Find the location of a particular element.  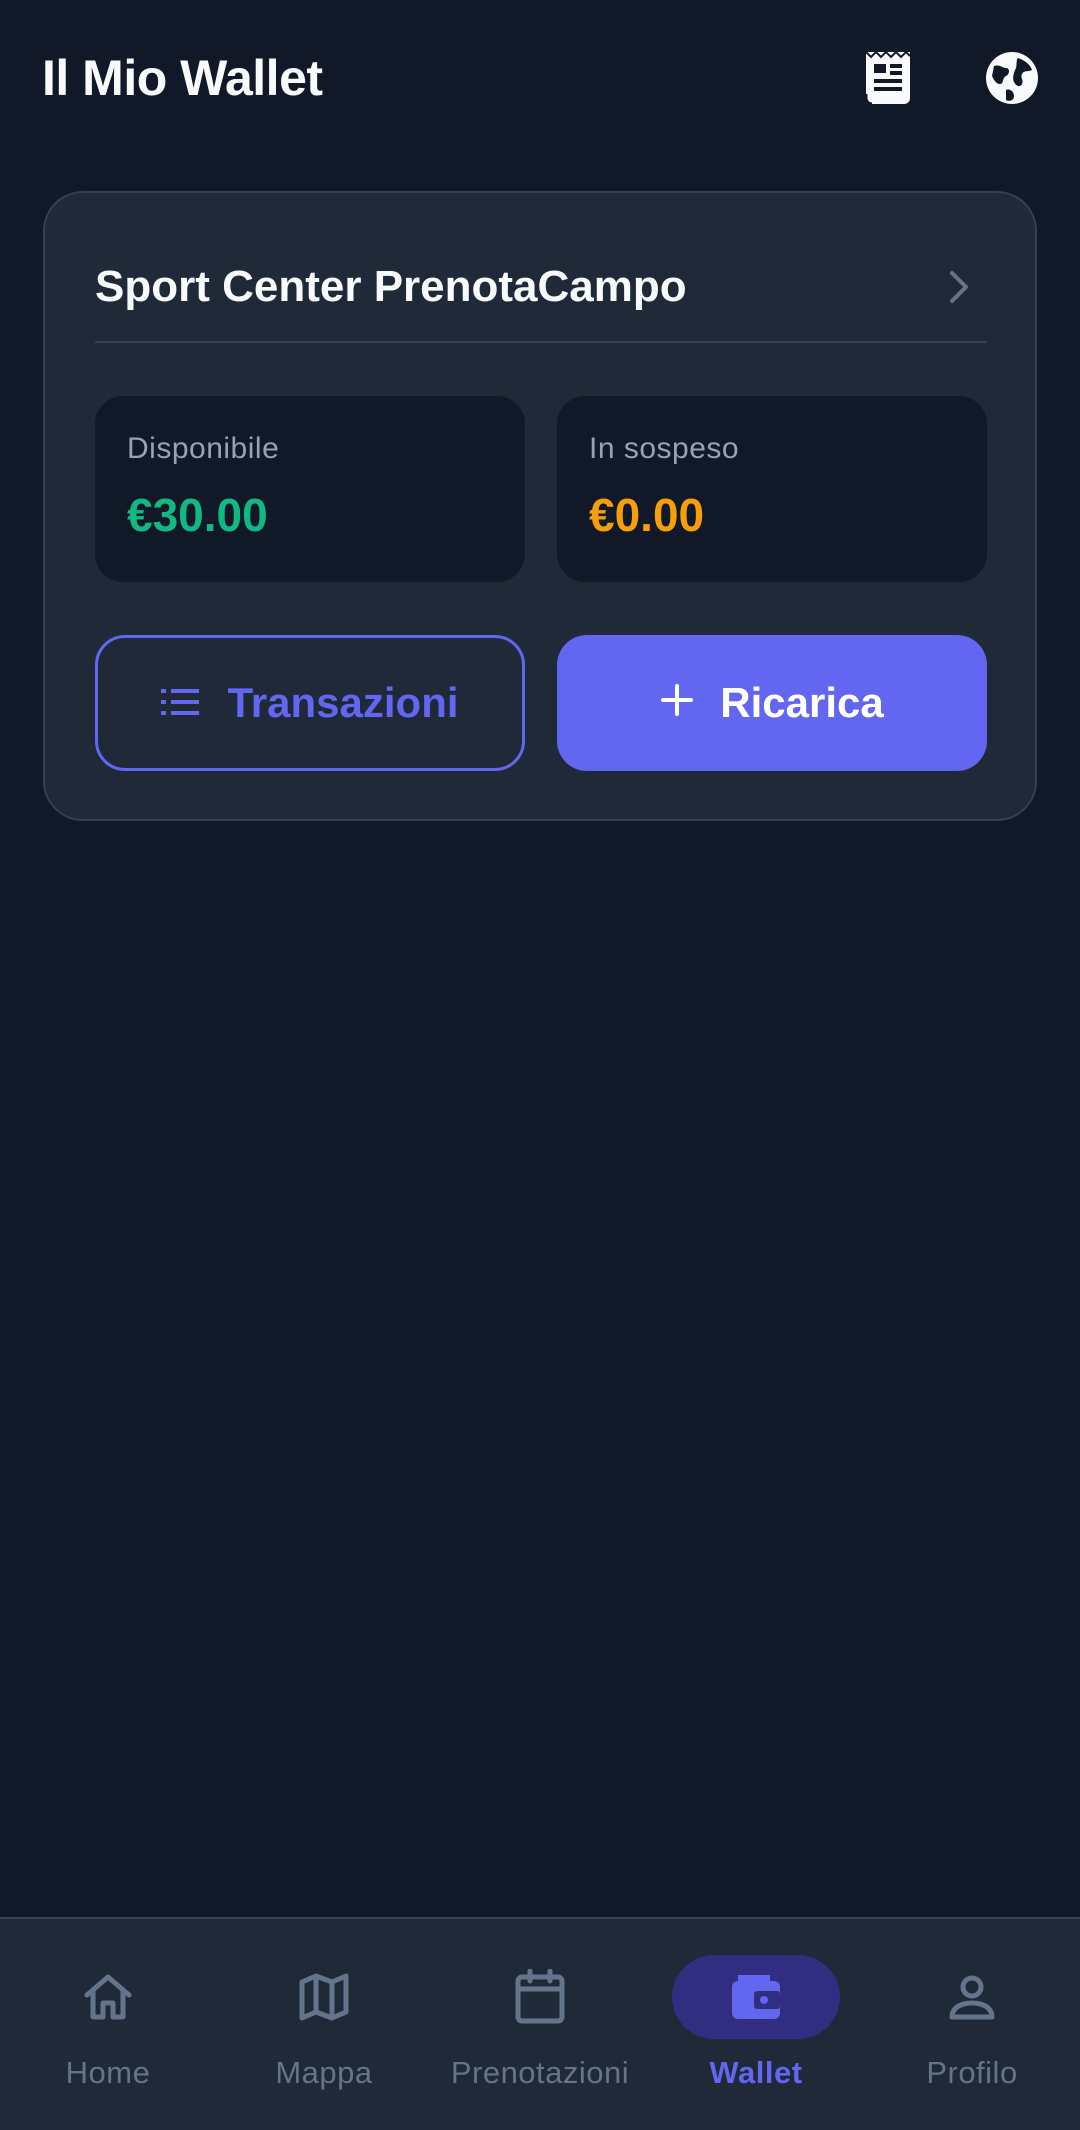

plus-icon is located at coordinates (677, 703).